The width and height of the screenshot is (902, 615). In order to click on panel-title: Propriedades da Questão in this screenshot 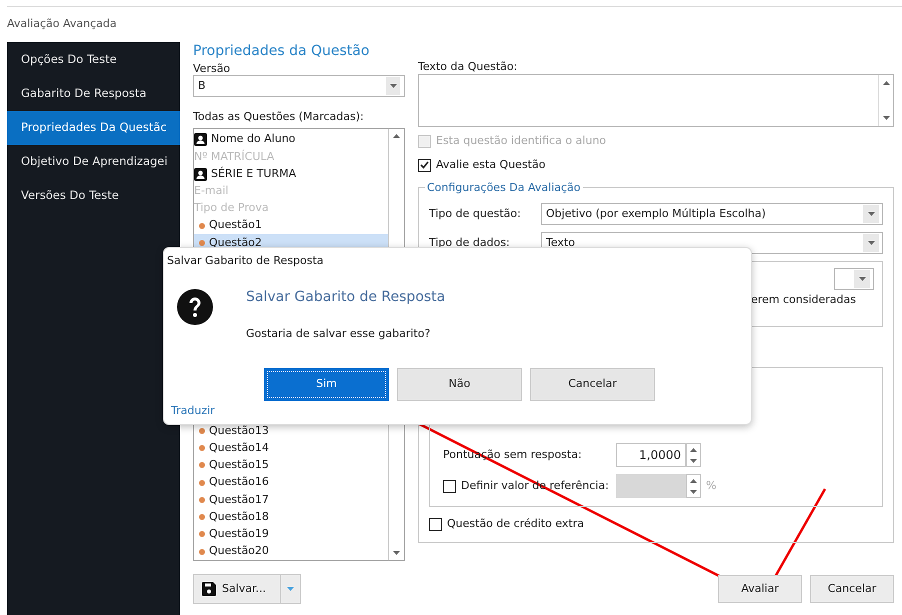, I will do `click(281, 51)`.